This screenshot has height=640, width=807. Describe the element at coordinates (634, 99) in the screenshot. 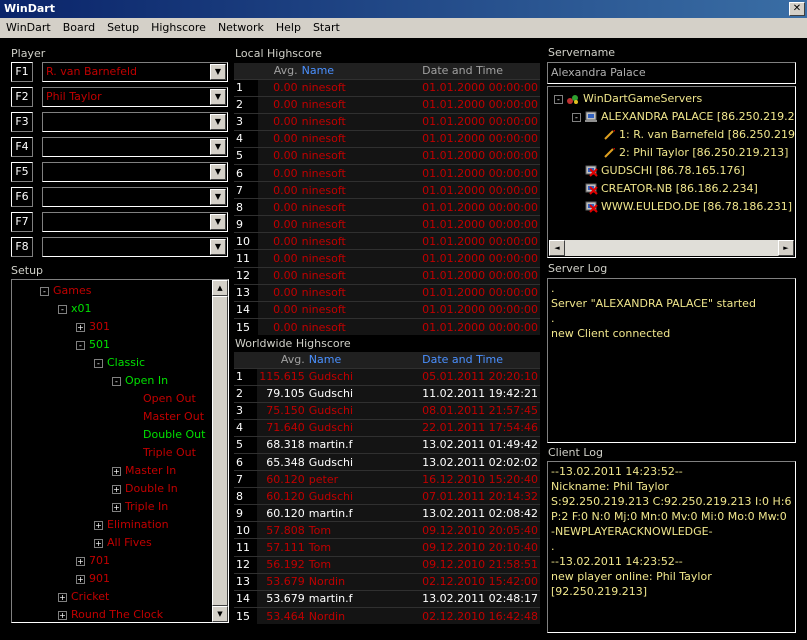

I see `server-tree-node: WinDartGameServers` at that location.